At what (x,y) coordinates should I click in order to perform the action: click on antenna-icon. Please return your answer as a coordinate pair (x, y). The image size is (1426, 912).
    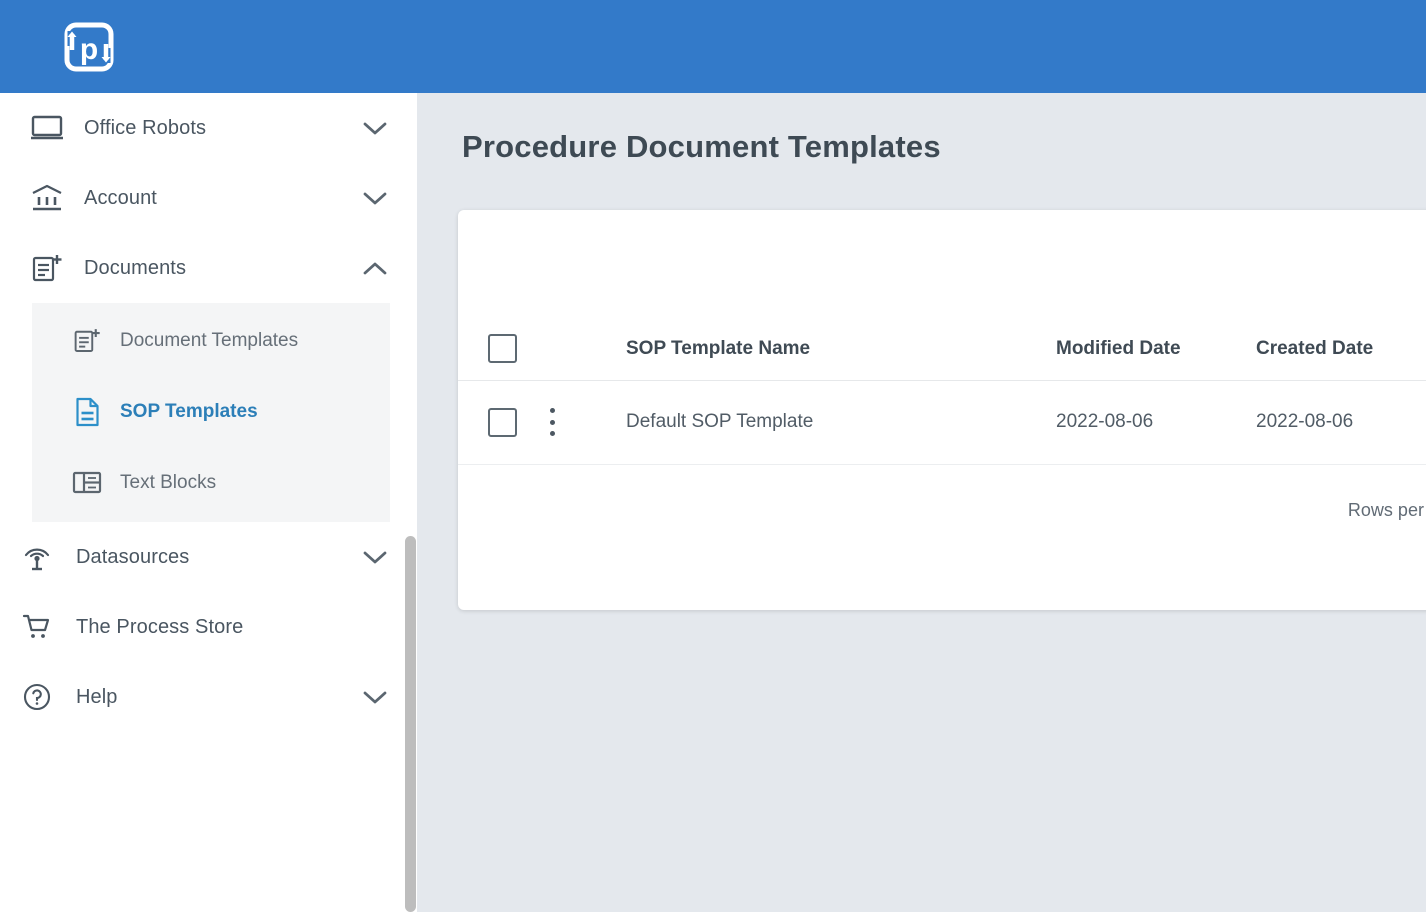
    Looking at the image, I should click on (37, 557).